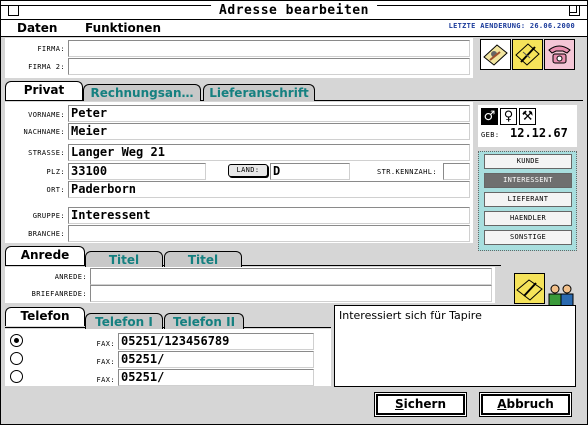 This screenshot has height=425, width=588. I want to click on vorname-label: VORNAME:, so click(46, 115).